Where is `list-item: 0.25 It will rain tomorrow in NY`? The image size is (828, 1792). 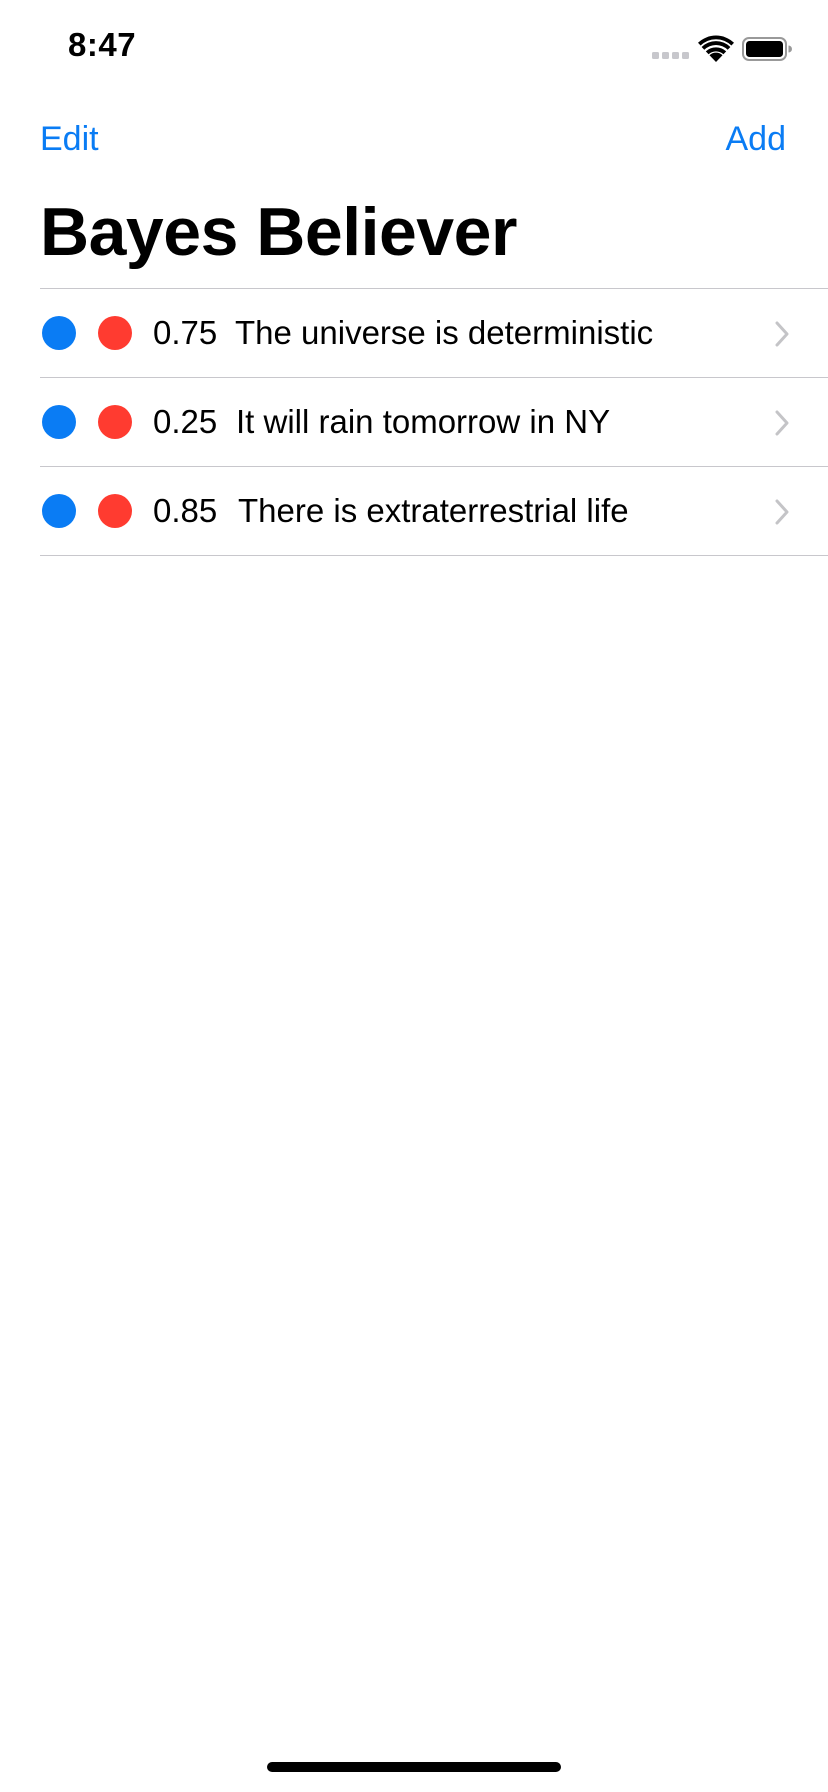 list-item: 0.25 It will rain tomorrow in NY is located at coordinates (434, 421).